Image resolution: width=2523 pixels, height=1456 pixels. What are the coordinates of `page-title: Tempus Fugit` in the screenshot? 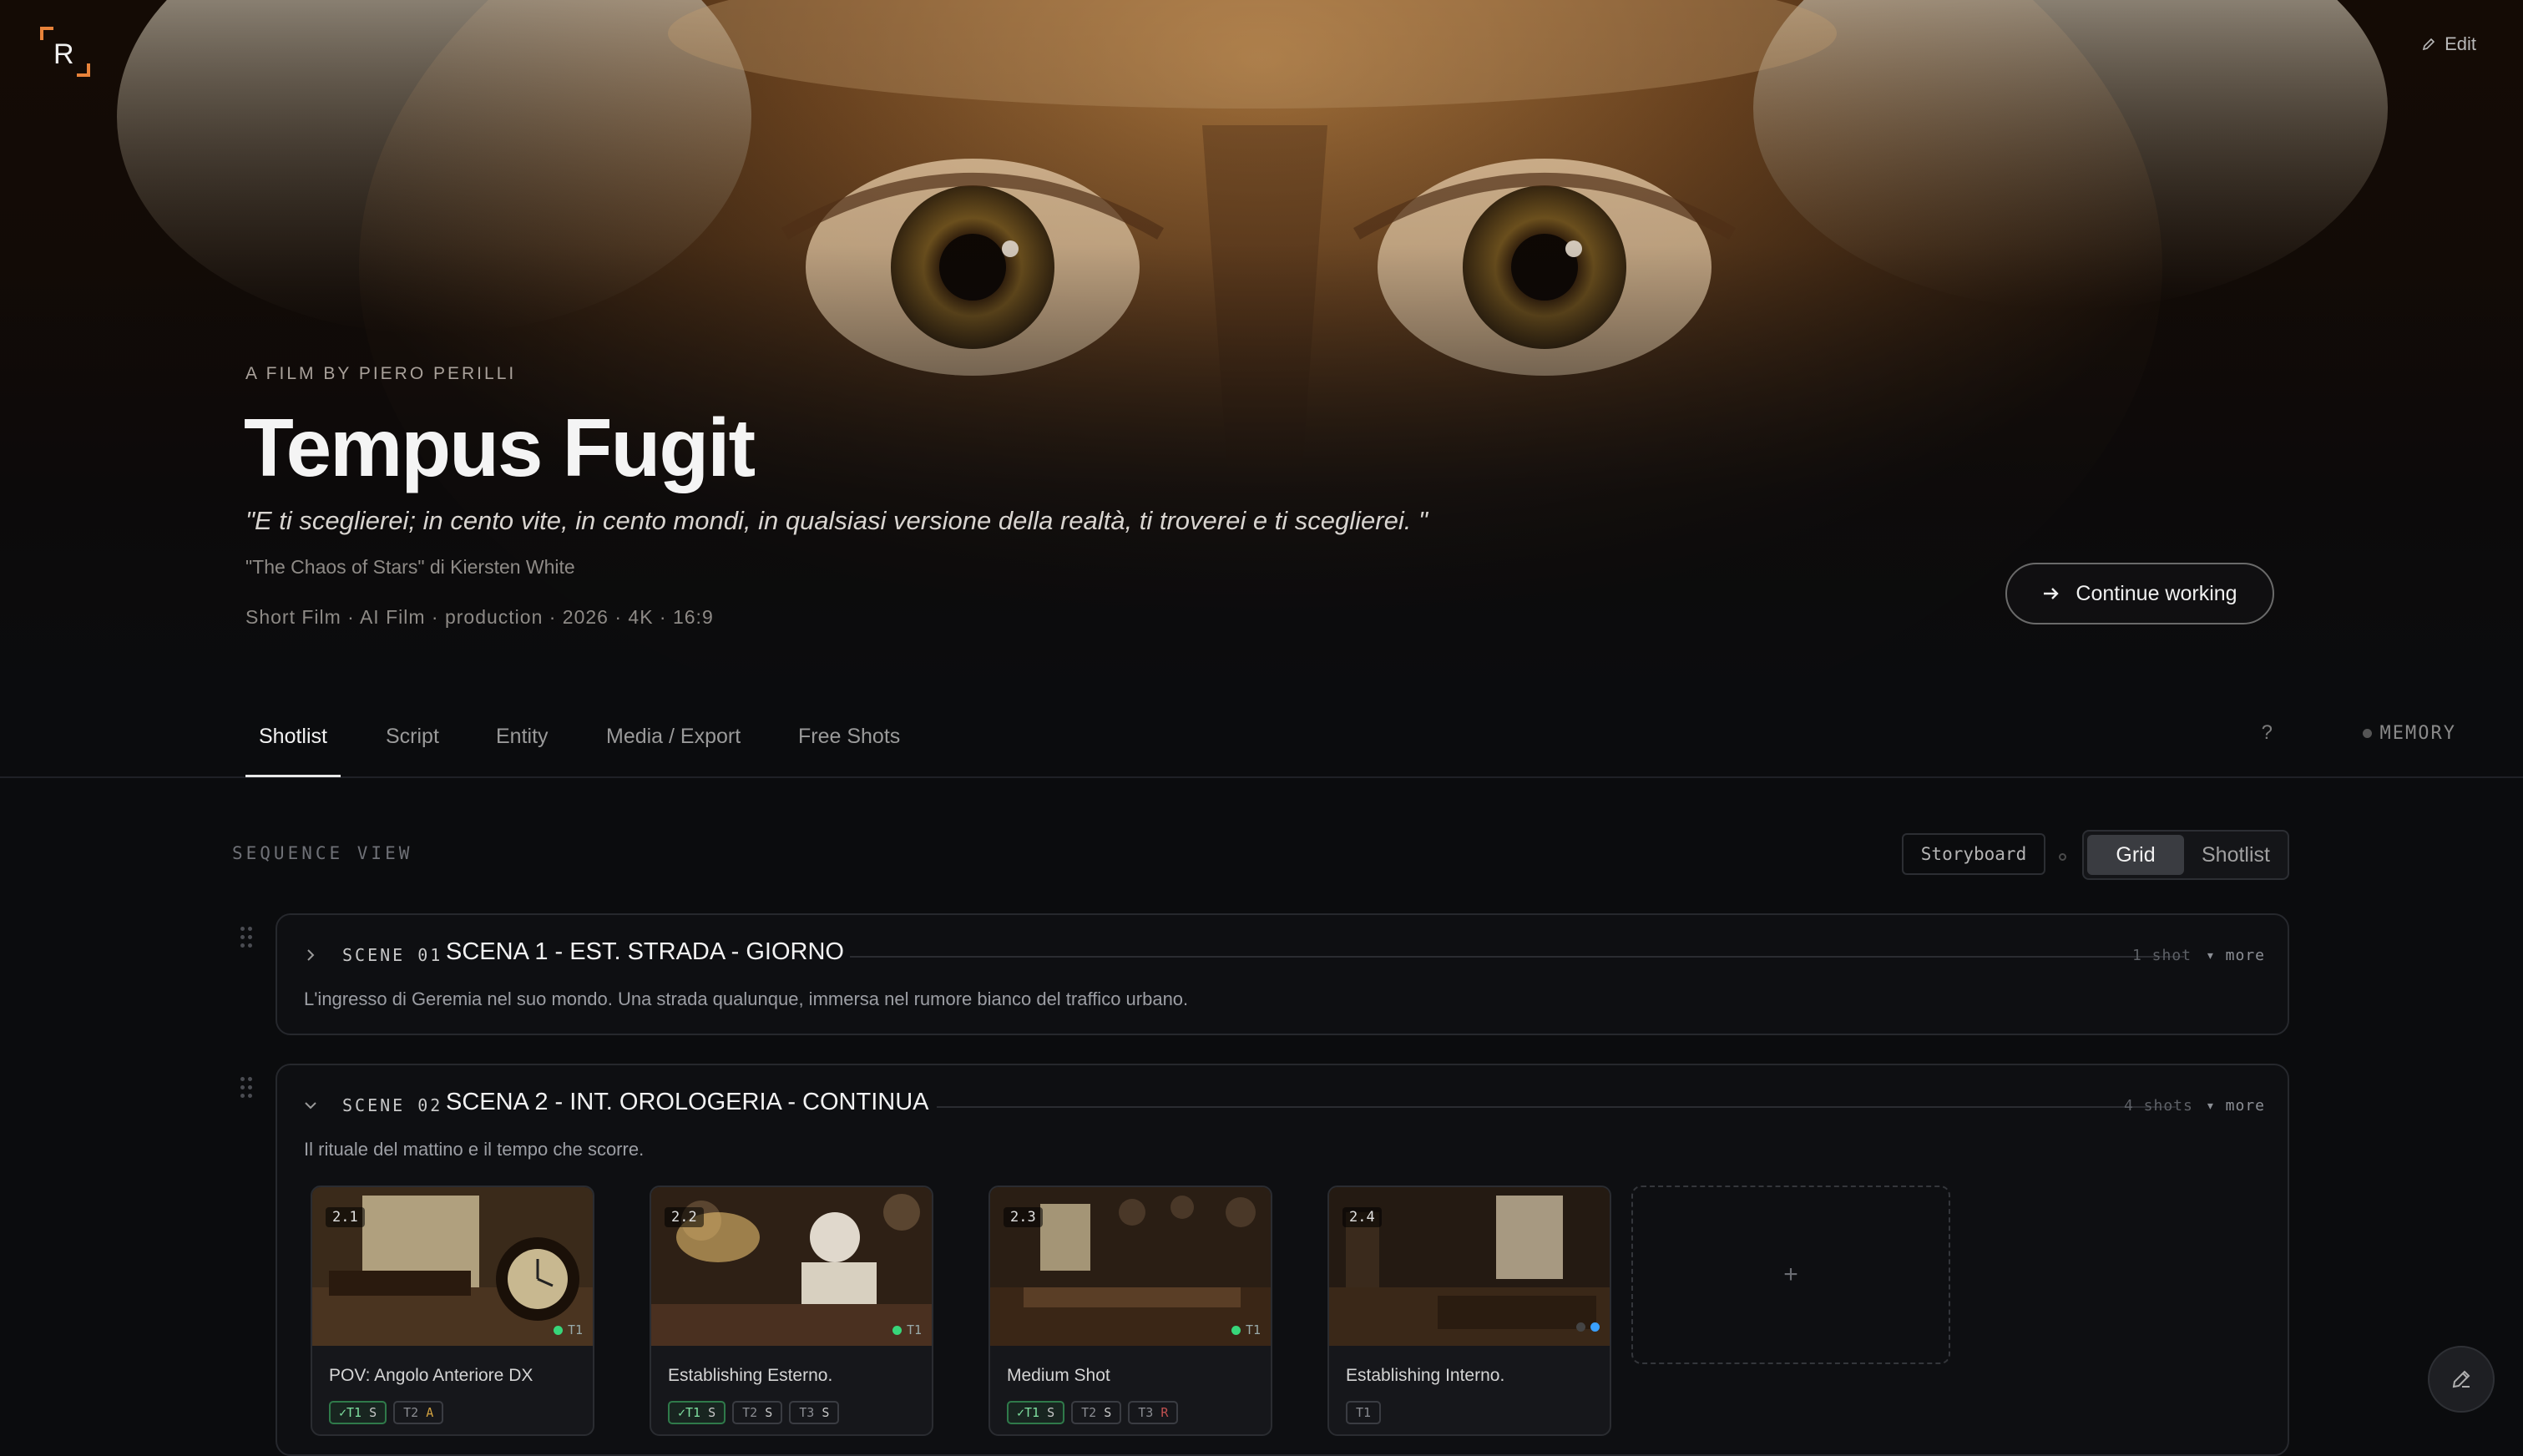 It's located at (500, 447).